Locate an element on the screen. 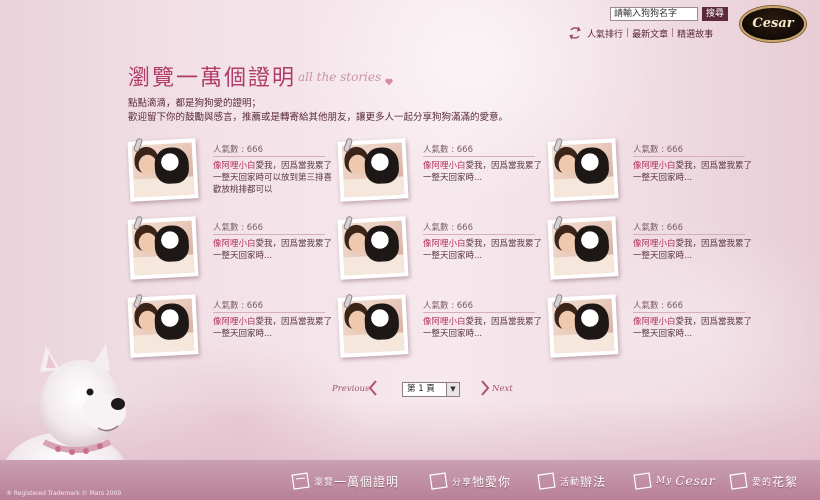 Image resolution: width=820 pixels, height=500 pixels. nav-label: 花絮 is located at coordinates (785, 481).